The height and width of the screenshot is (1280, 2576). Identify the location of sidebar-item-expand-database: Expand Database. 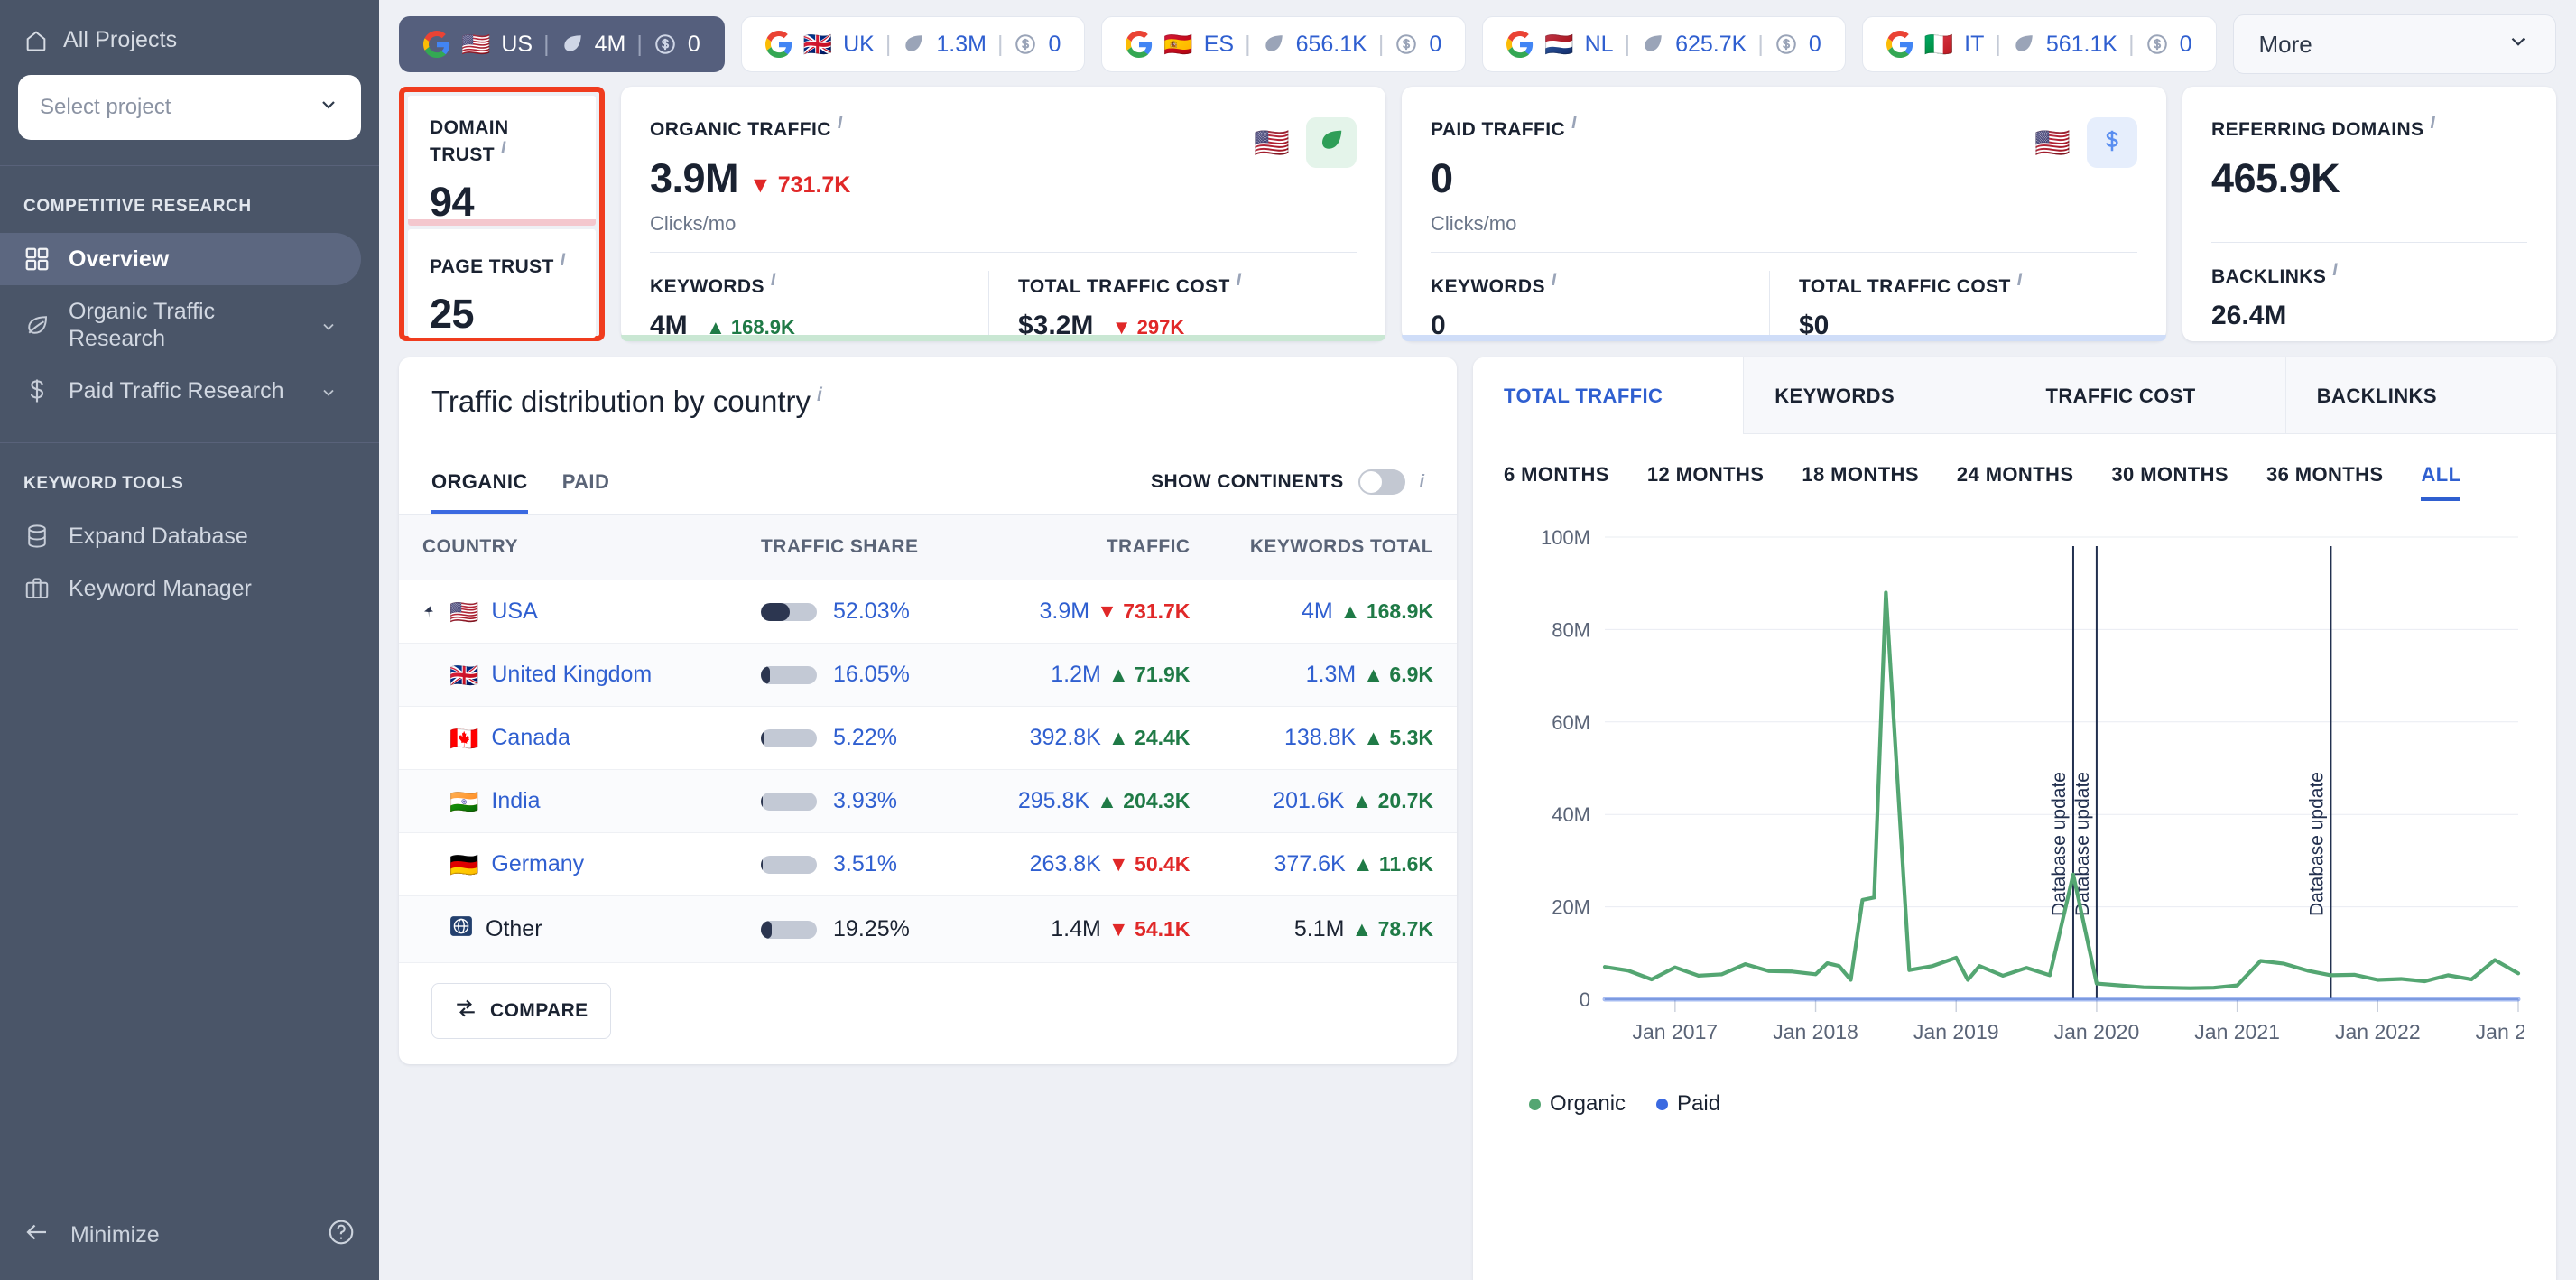
(180, 536).